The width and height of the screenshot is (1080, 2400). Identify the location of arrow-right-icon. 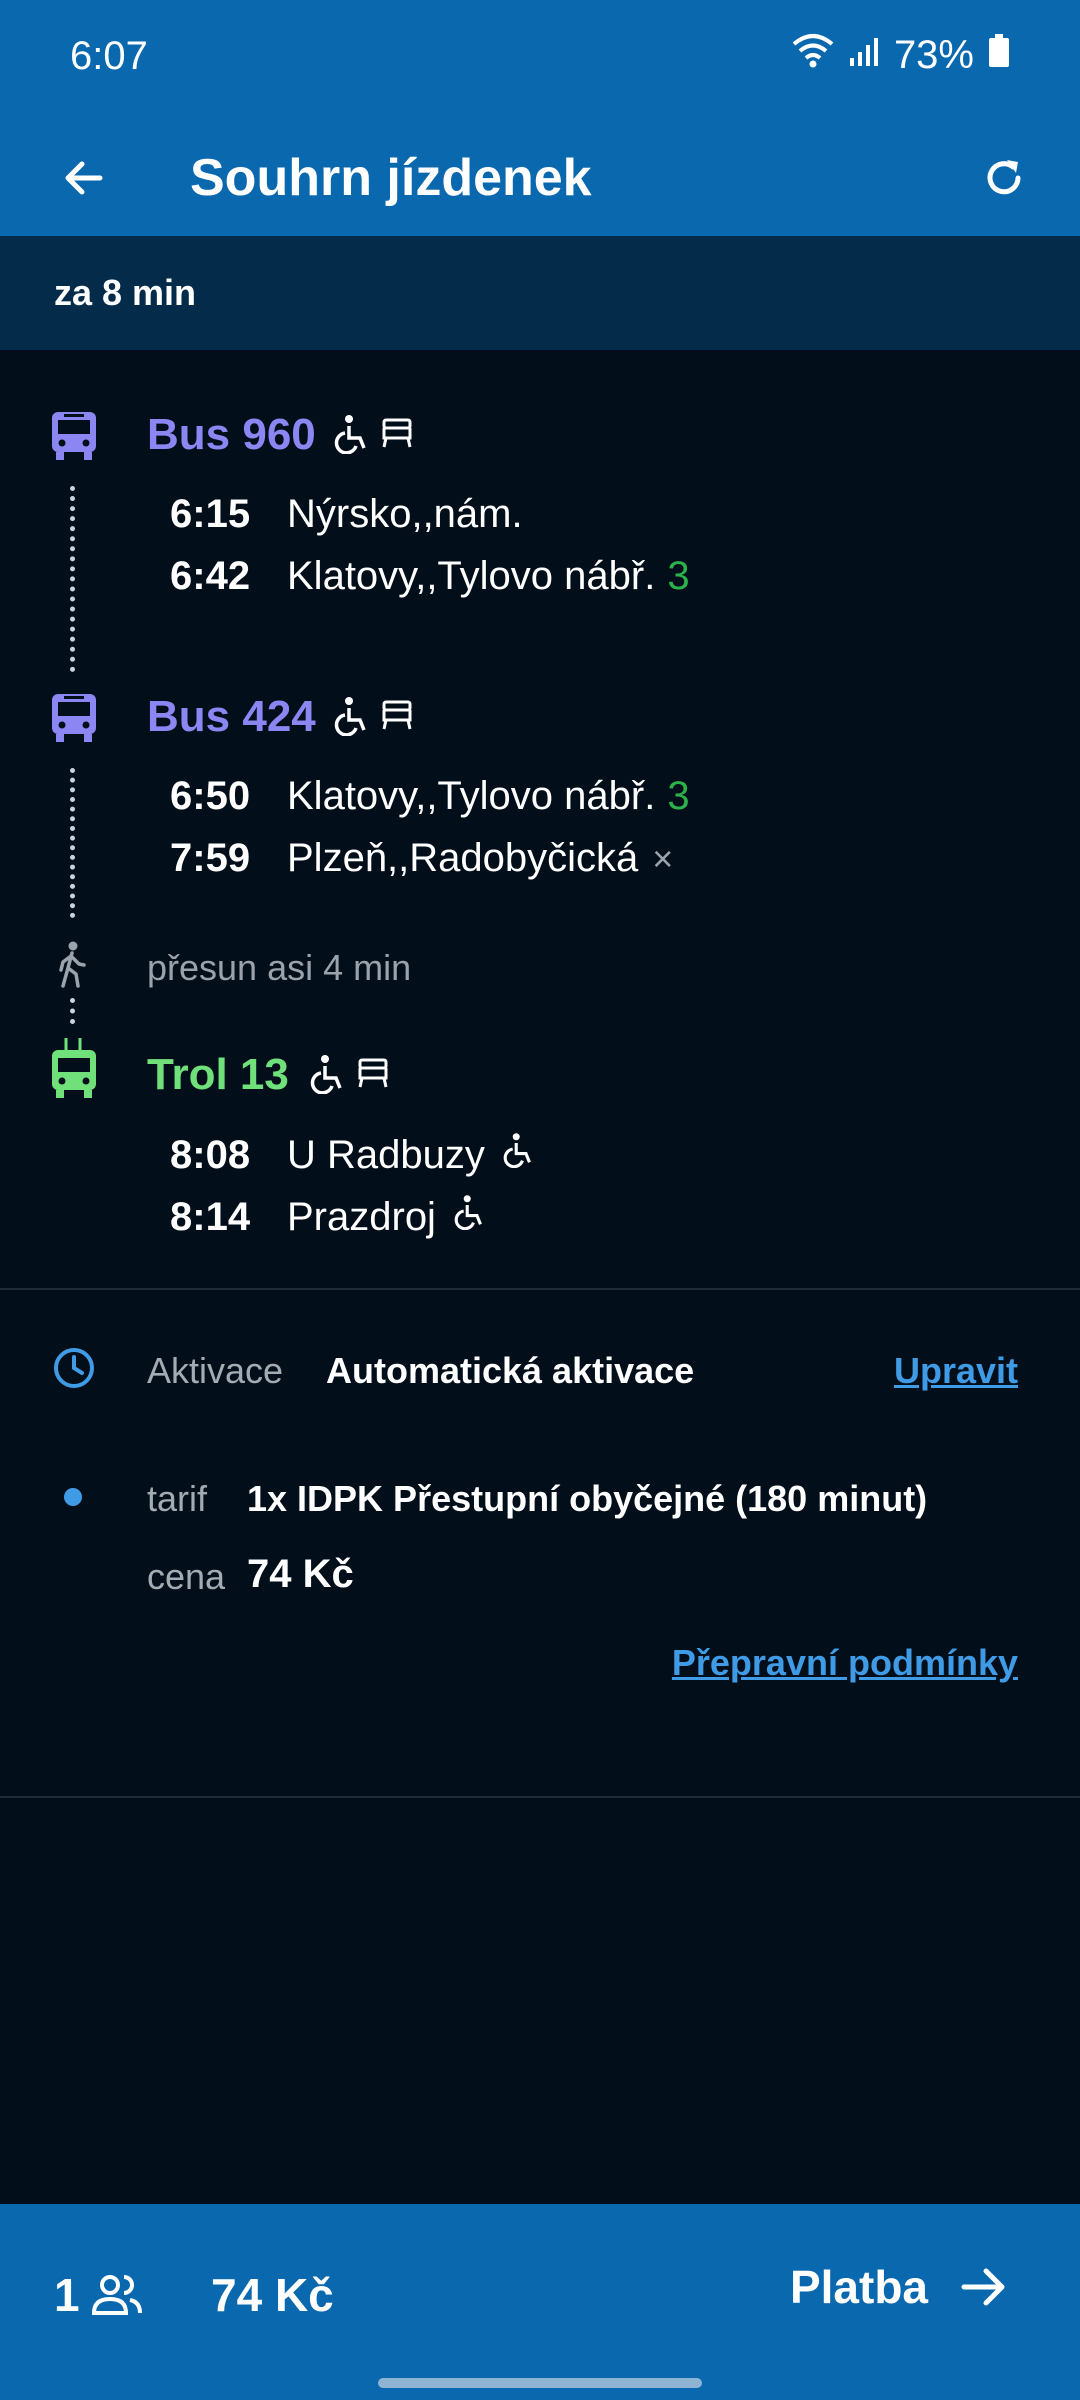
(983, 2287).